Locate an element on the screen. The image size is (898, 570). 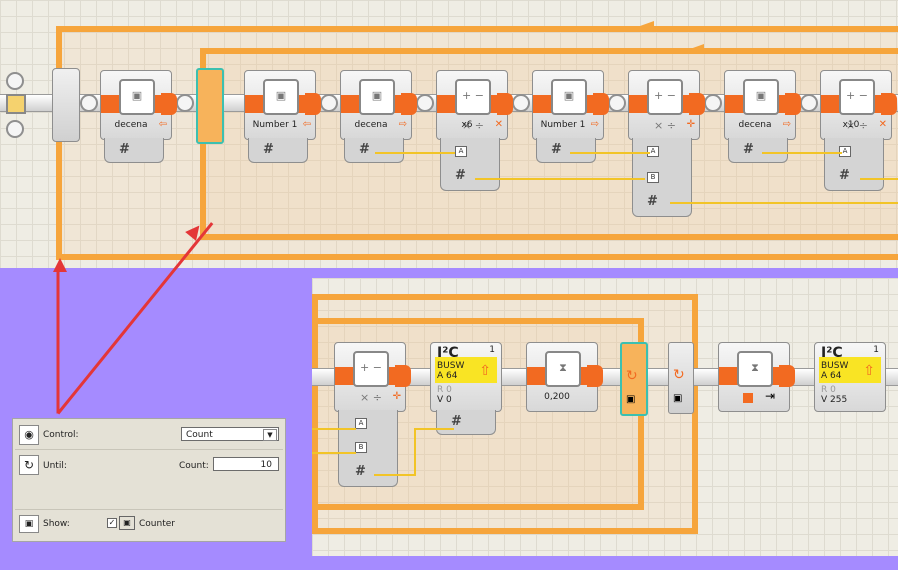
i2c-port-number: 1 is located at coordinates (492, 350).